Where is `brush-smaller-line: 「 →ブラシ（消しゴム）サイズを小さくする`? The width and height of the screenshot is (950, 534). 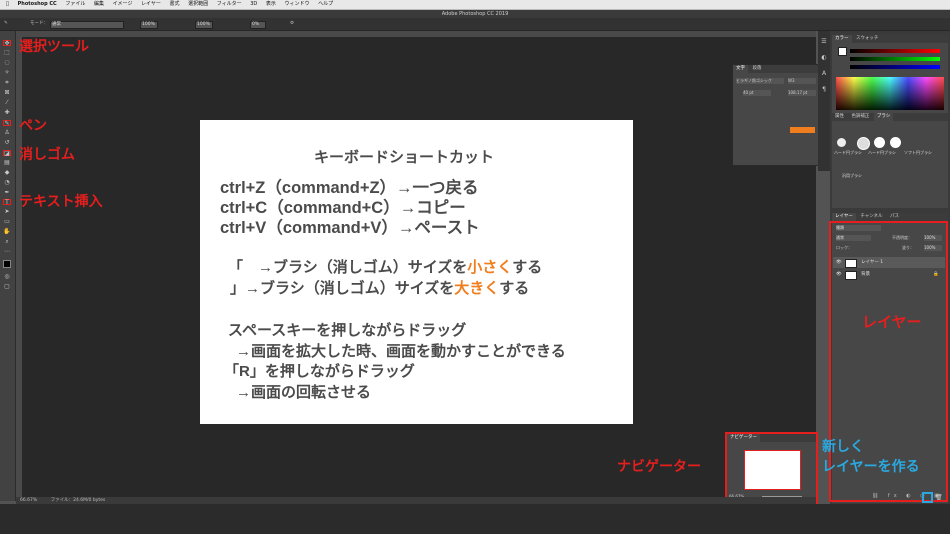 brush-smaller-line: 「 →ブラシ（消しゴム）サイズを小さくする is located at coordinates (385, 267).